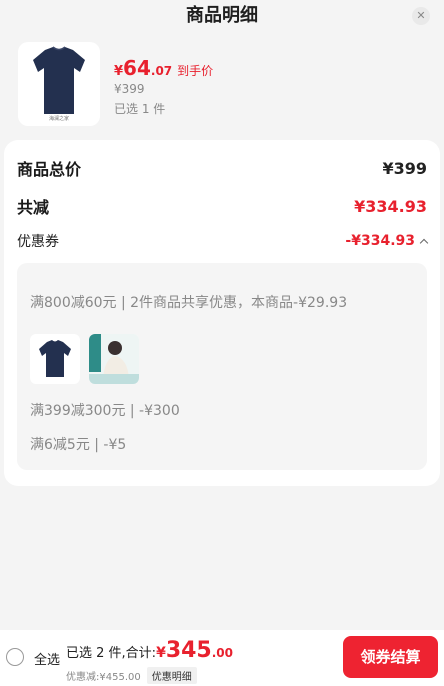  What do you see at coordinates (59, 80) in the screenshot?
I see `tshirt-image` at bounding box center [59, 80].